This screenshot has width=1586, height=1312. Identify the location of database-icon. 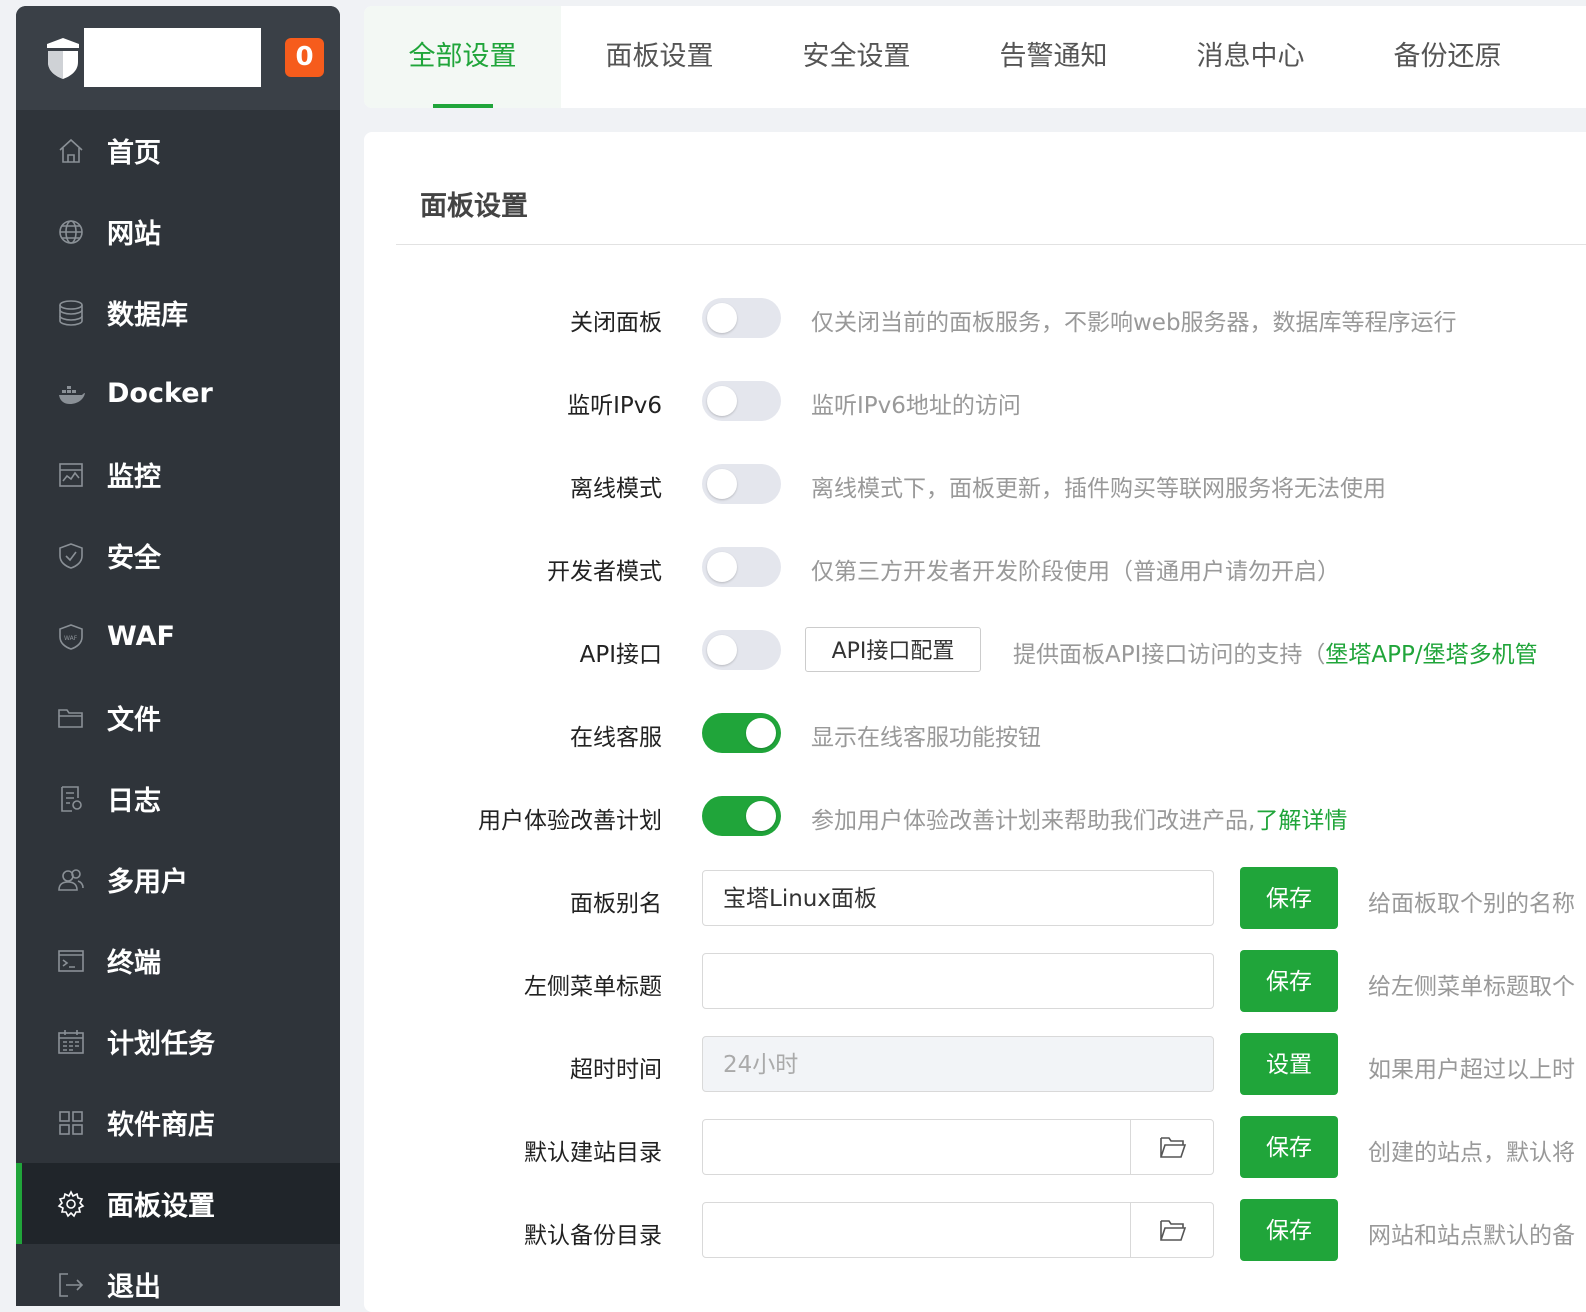
(71, 313).